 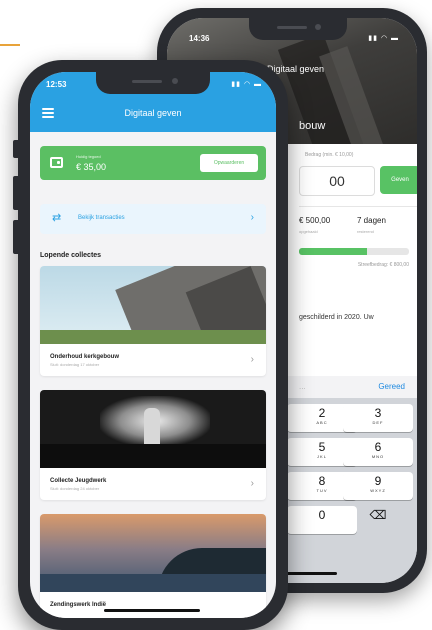 I want to click on key-9: 9 WXYZ, so click(x=378, y=486).